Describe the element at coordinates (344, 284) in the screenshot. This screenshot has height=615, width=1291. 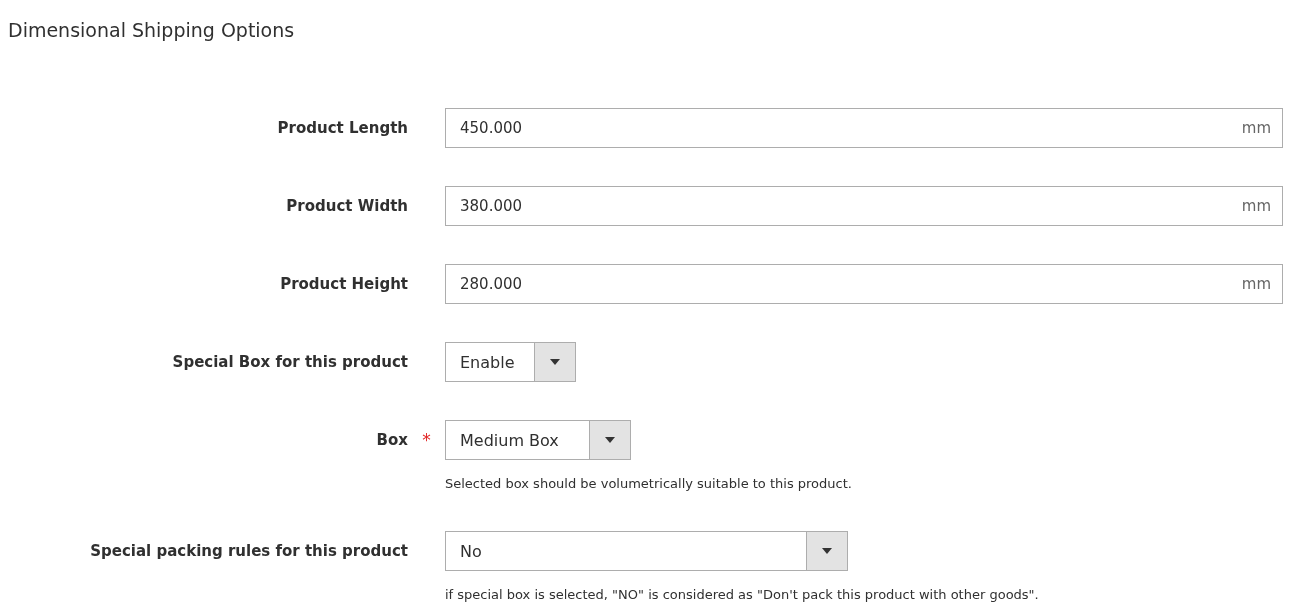
I see `field-label: Product Height` at that location.